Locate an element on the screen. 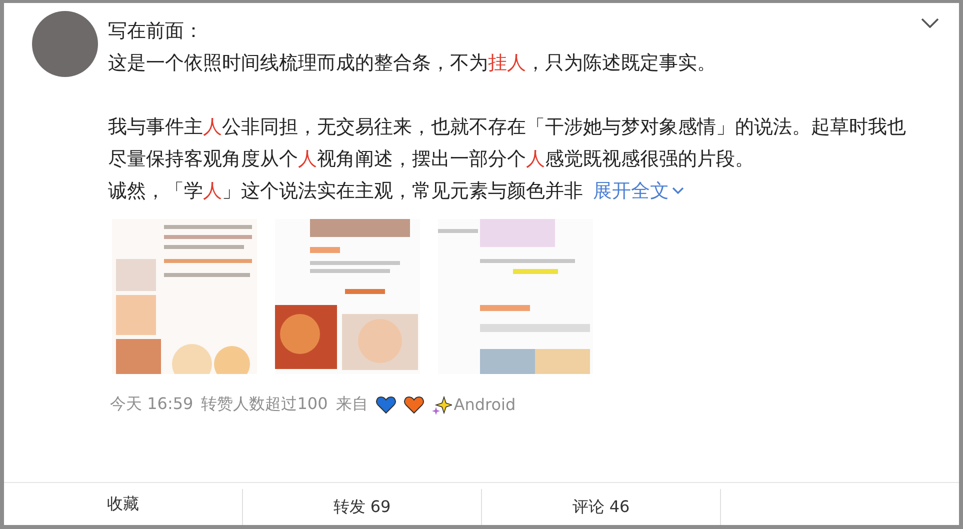 This screenshot has height=529, width=963. post-text: 这是一个依照时间线梳理而成的整合条，不为挂人，只为陈述既定事实。 is located at coordinates (412, 63).